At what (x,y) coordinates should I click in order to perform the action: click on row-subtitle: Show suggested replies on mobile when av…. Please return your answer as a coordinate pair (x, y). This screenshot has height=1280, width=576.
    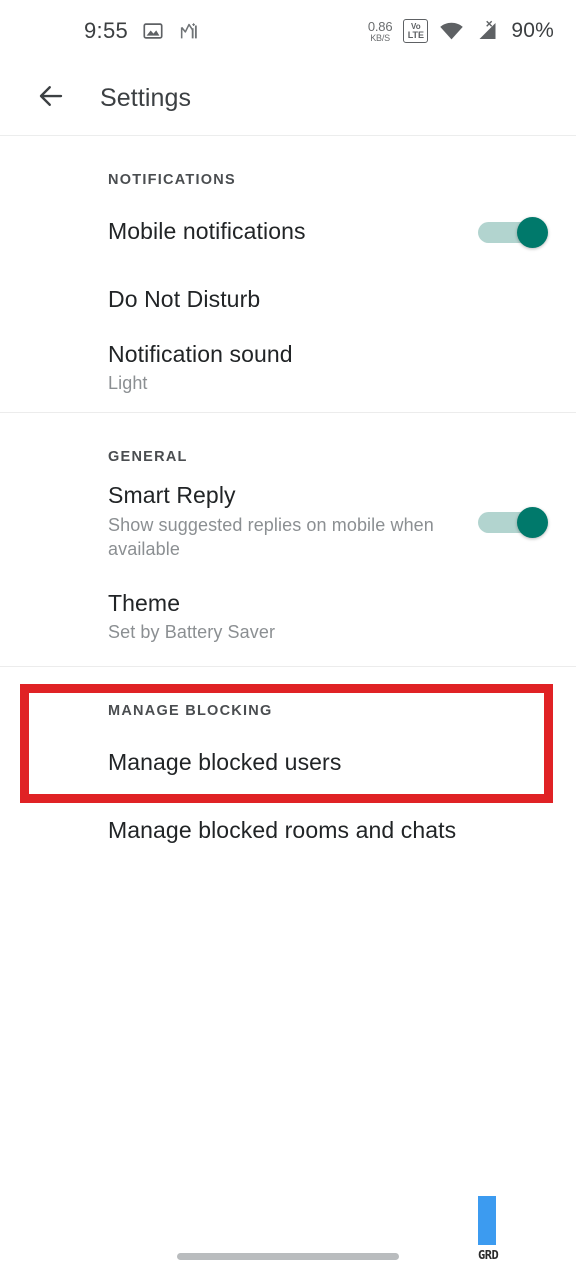
    Looking at the image, I should click on (271, 536).